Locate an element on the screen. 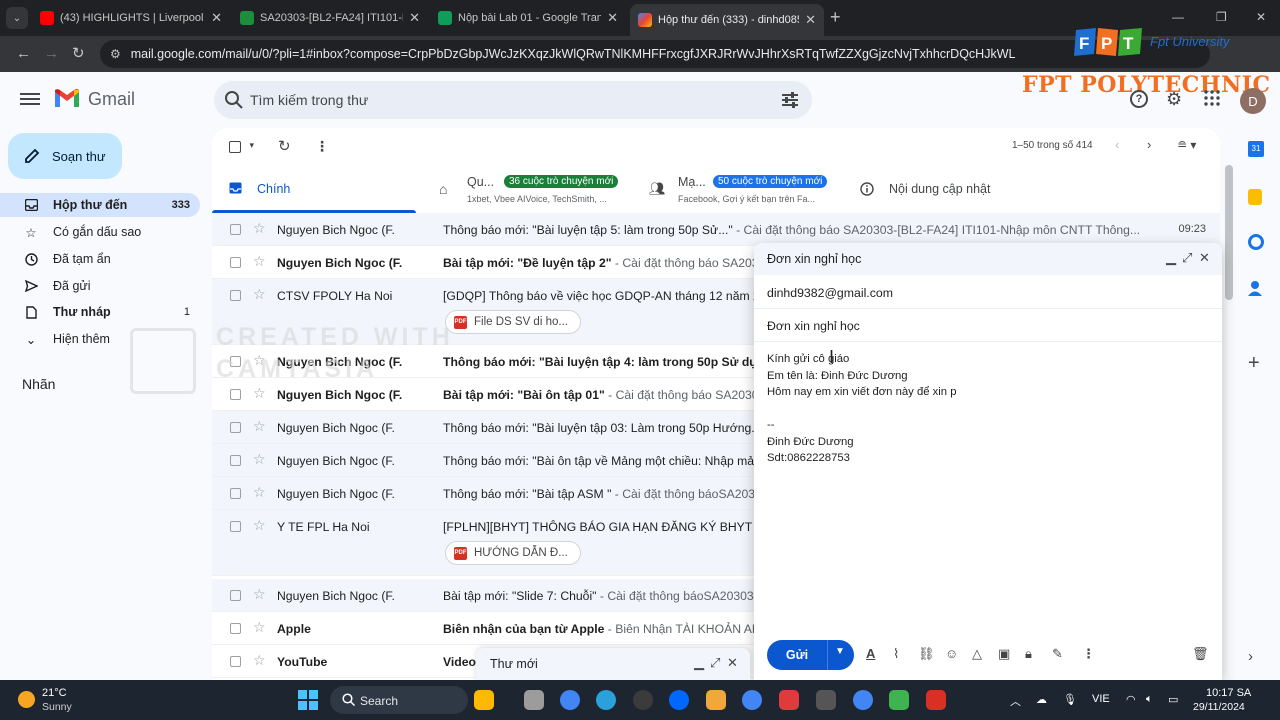  sidebar-item-drafts: Thư nháp 1 is located at coordinates (100, 312).